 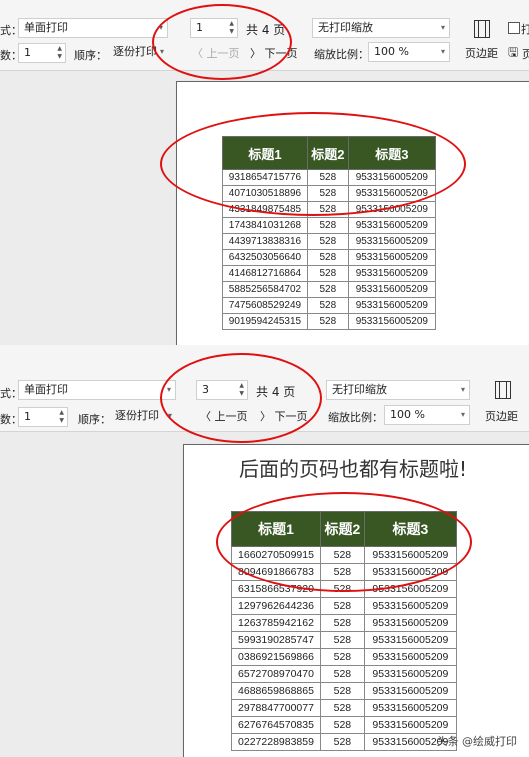 I want to click on table-row: 1263785942162 528 9533156005209, so click(x=344, y=623).